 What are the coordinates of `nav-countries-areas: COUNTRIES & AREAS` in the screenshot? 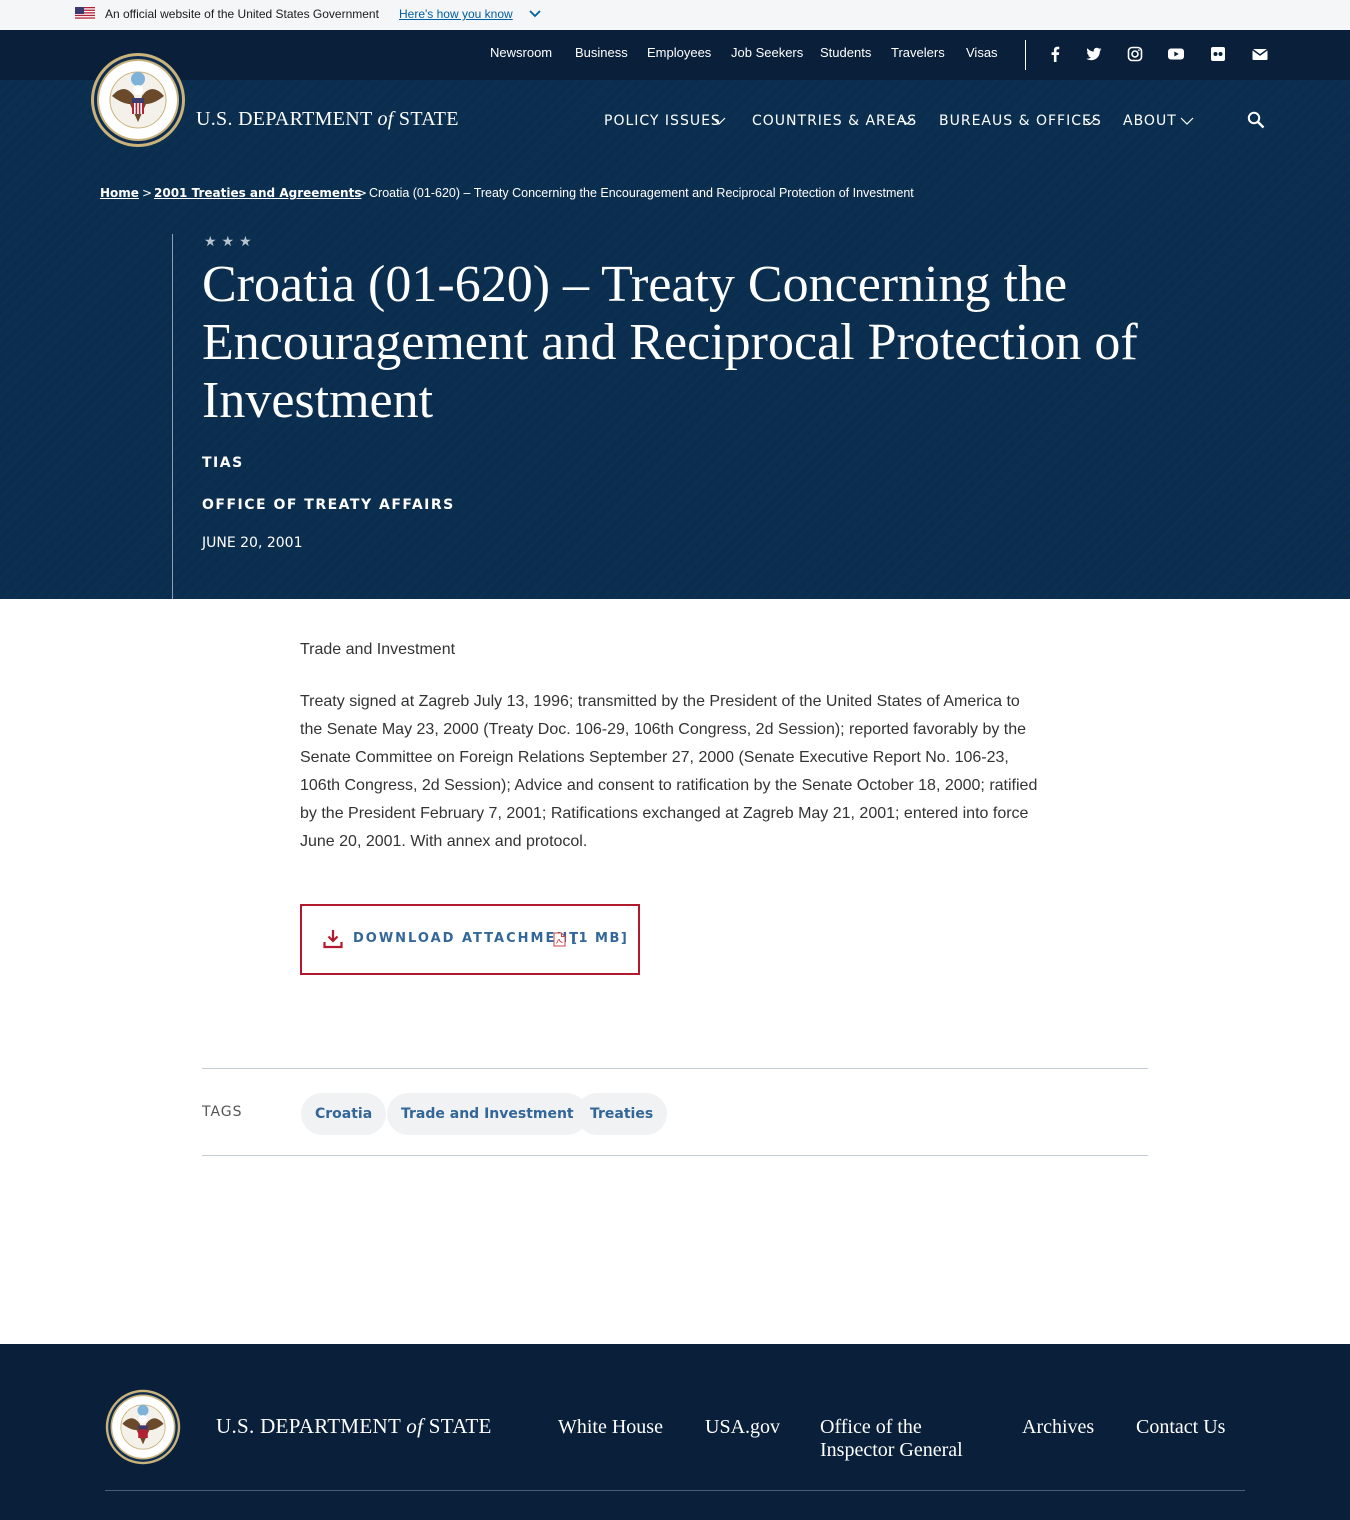 It's located at (834, 121).